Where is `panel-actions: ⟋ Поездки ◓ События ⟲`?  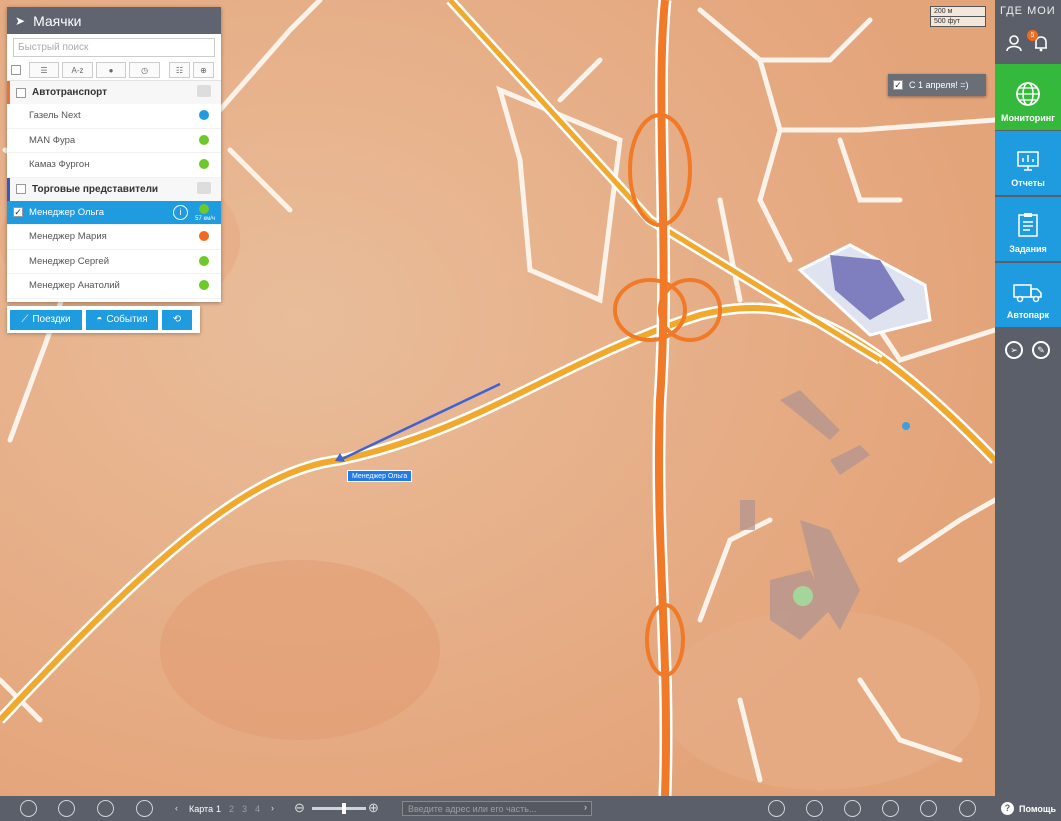 panel-actions: ⟋ Поездки ◓ События ⟲ is located at coordinates (103, 319).